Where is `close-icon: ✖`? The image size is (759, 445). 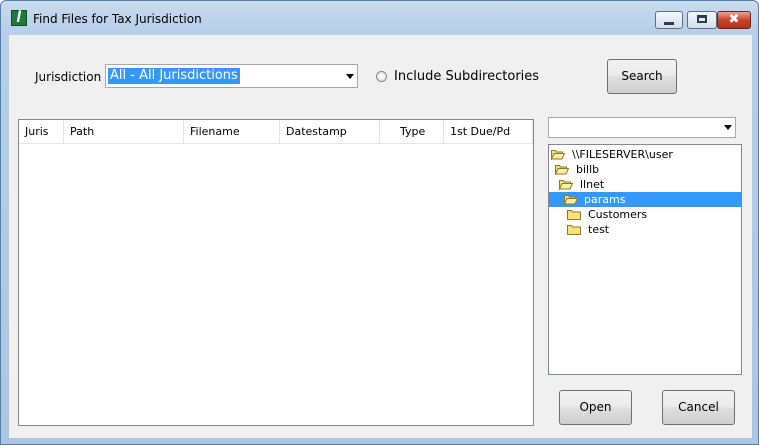 close-icon: ✖ is located at coordinates (734, 19).